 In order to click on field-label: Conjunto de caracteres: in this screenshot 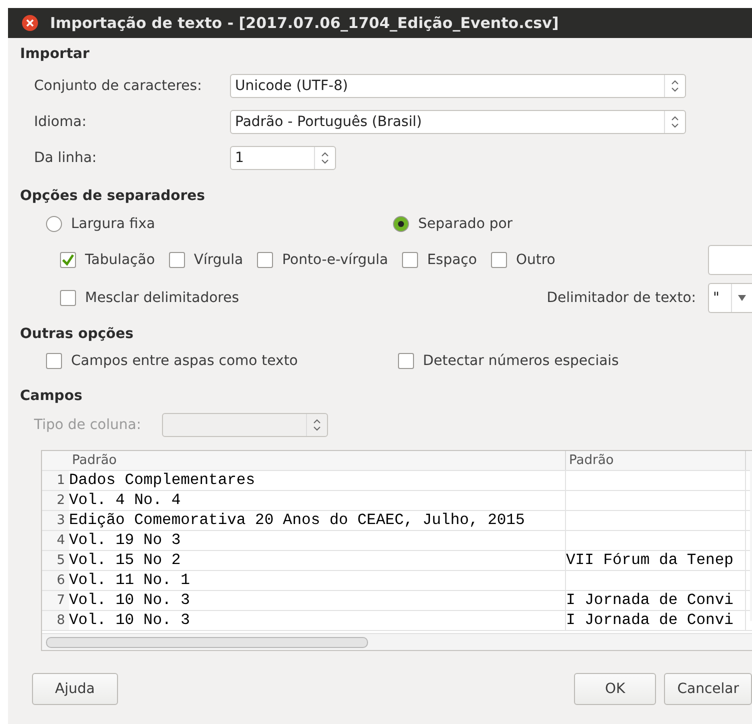, I will do `click(118, 86)`.